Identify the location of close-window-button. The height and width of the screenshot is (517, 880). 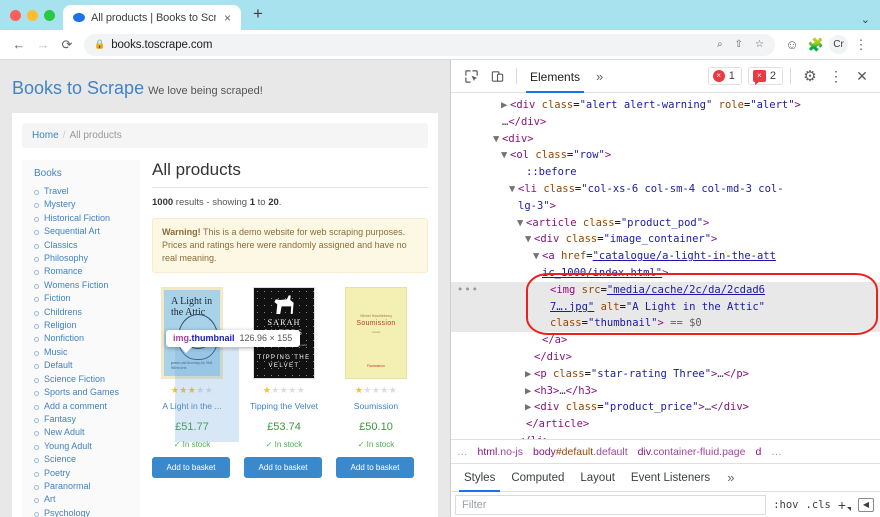
(15, 15).